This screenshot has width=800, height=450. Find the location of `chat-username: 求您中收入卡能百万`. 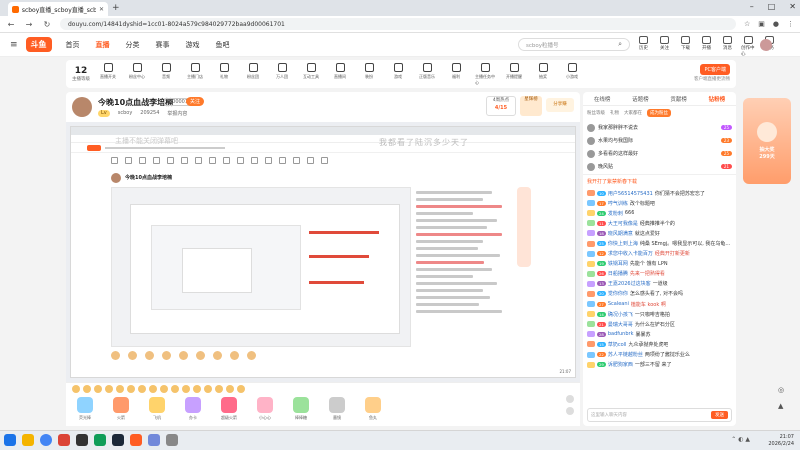

chat-username: 求您中收入卡能百万 is located at coordinates (630, 253).